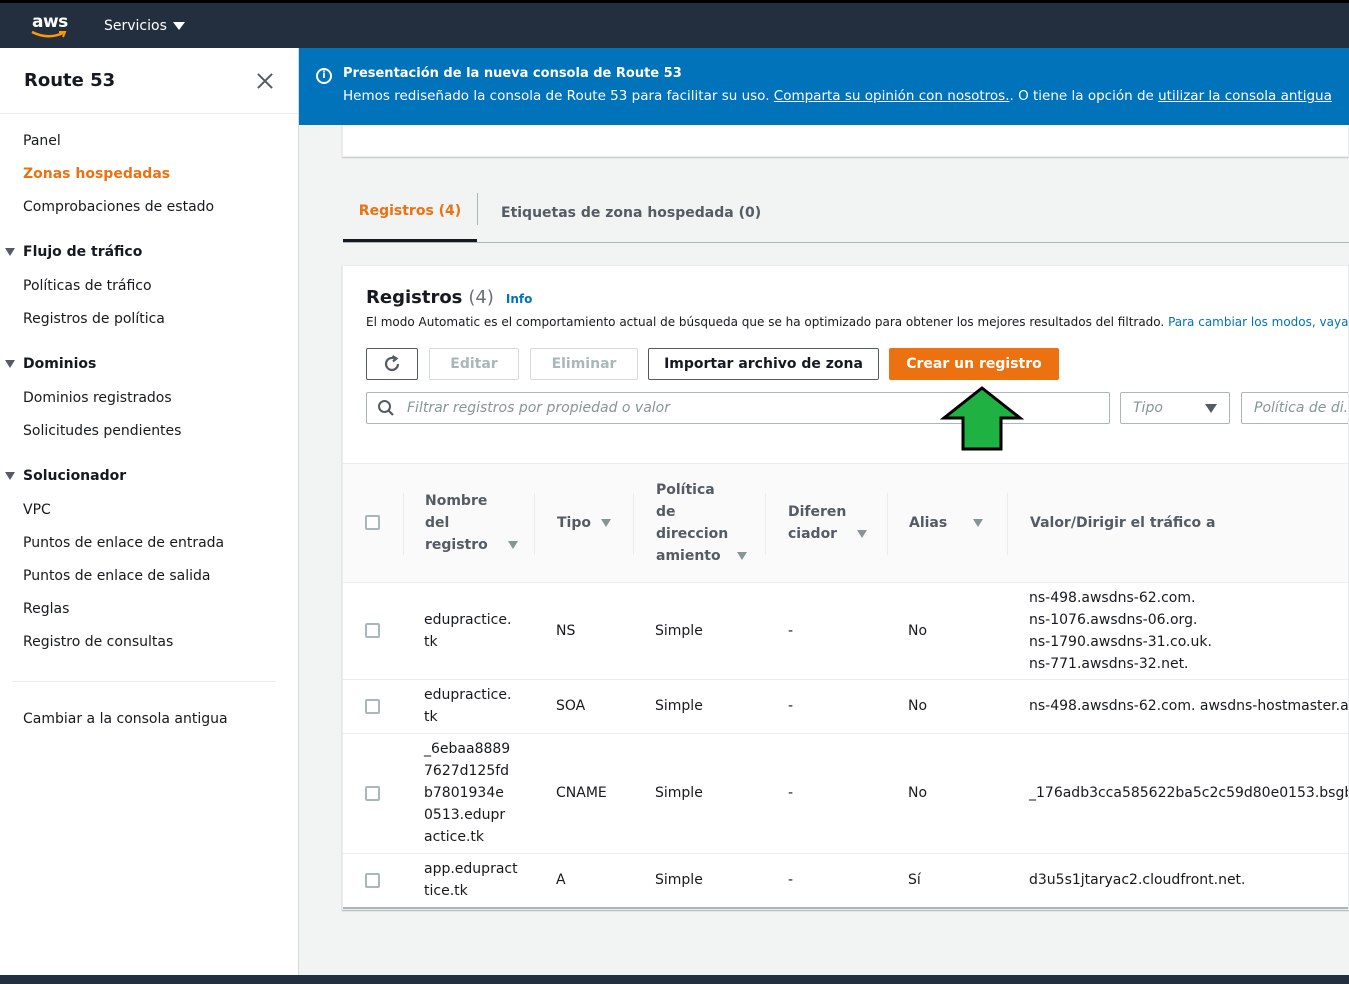 The height and width of the screenshot is (984, 1349). What do you see at coordinates (519, 299) in the screenshot?
I see `info-link: Info` at bounding box center [519, 299].